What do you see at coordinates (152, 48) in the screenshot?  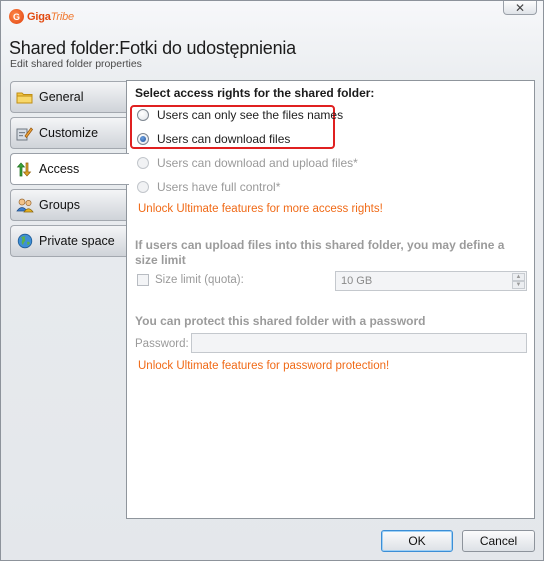 I see `dialog-title: Shared folder:Fotki do udostępnienia` at bounding box center [152, 48].